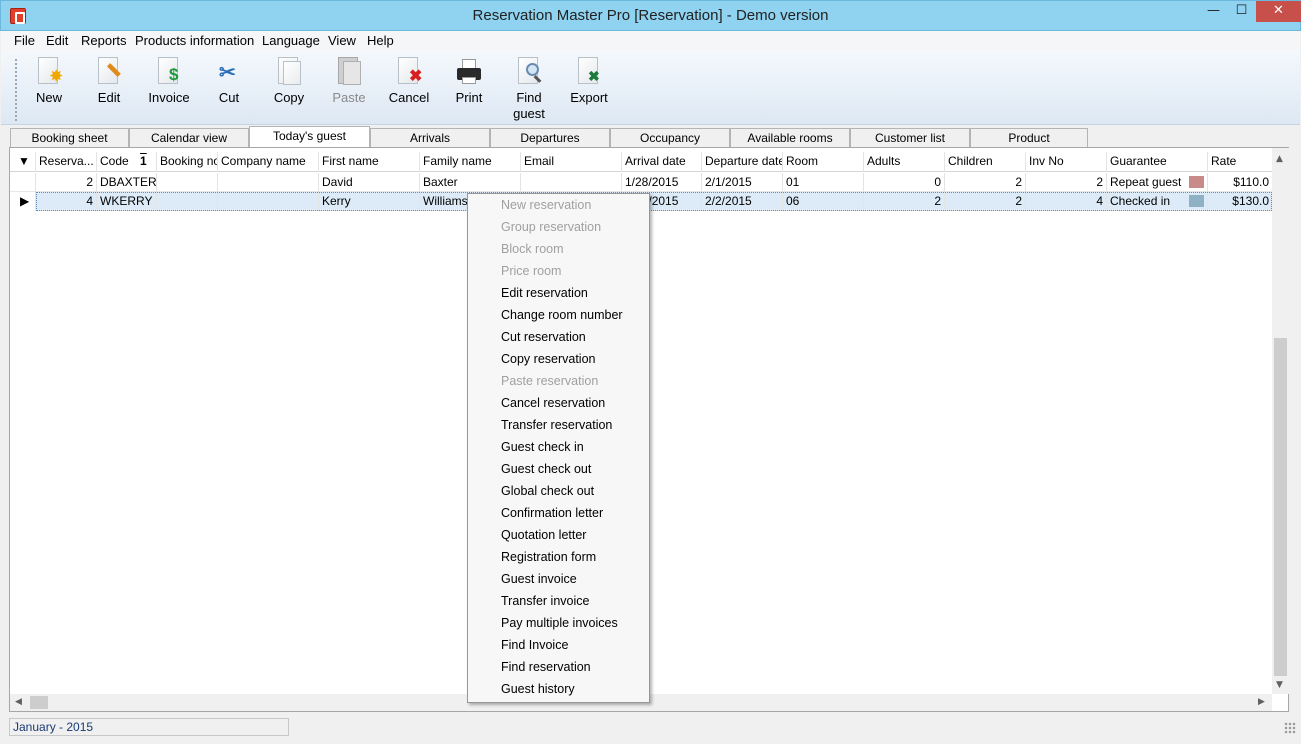  I want to click on edit-button: ▬ Edit, so click(109, 80).